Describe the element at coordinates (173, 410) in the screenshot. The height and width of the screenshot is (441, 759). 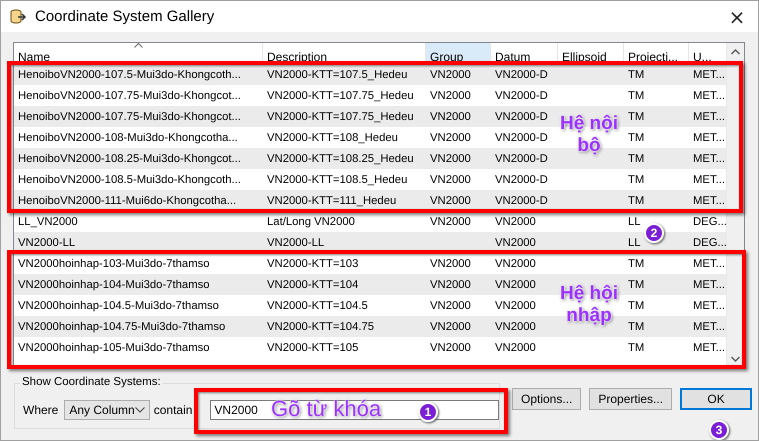
I see `contains-label: contain` at that location.